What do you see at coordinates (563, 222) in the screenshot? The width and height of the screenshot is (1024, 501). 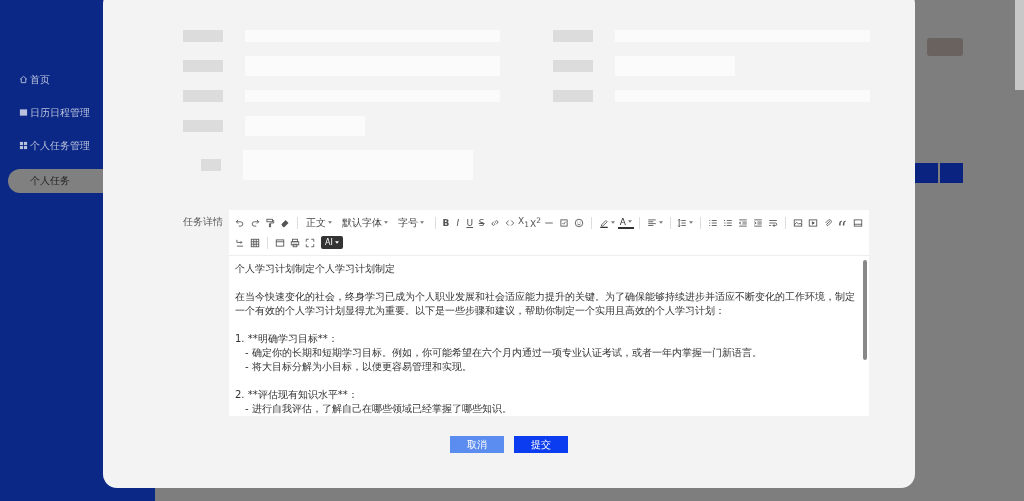 I see `checkbox-icon` at bounding box center [563, 222].